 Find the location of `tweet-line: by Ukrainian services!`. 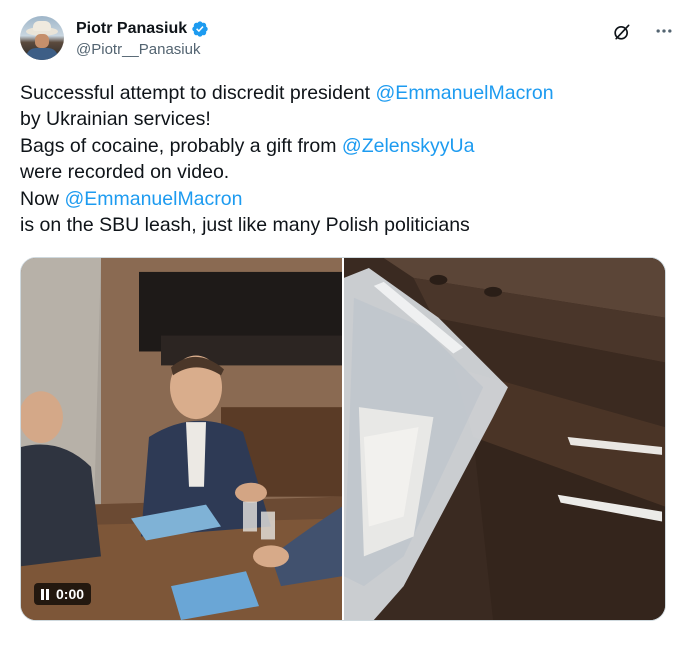

tweet-line: by Ukrainian services! is located at coordinates (115, 119).